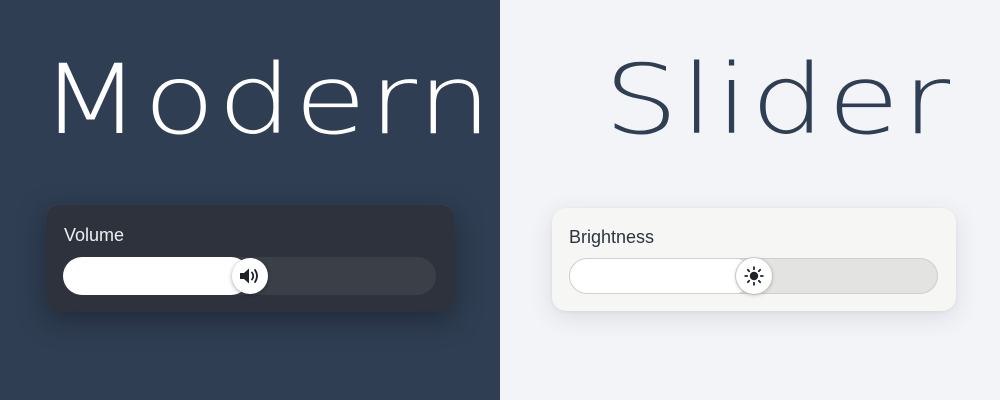 The image size is (1000, 400). Describe the element at coordinates (612, 237) in the screenshot. I see `brightness-label: Brightness` at that location.